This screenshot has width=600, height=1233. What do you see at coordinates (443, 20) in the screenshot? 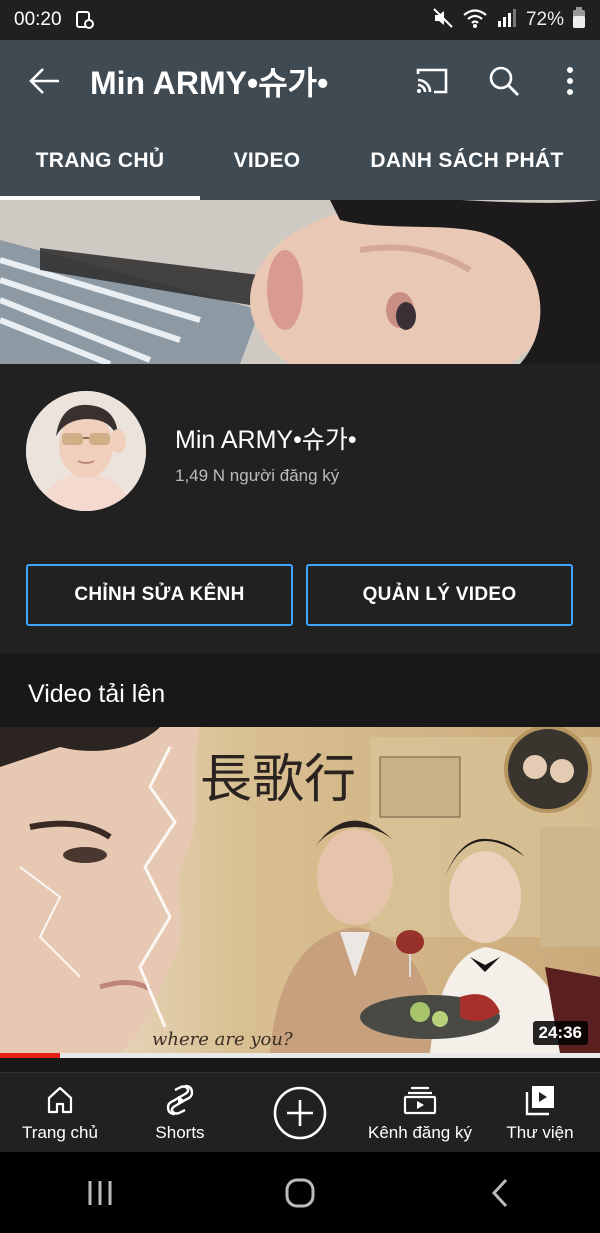
I see `mute-icon` at bounding box center [443, 20].